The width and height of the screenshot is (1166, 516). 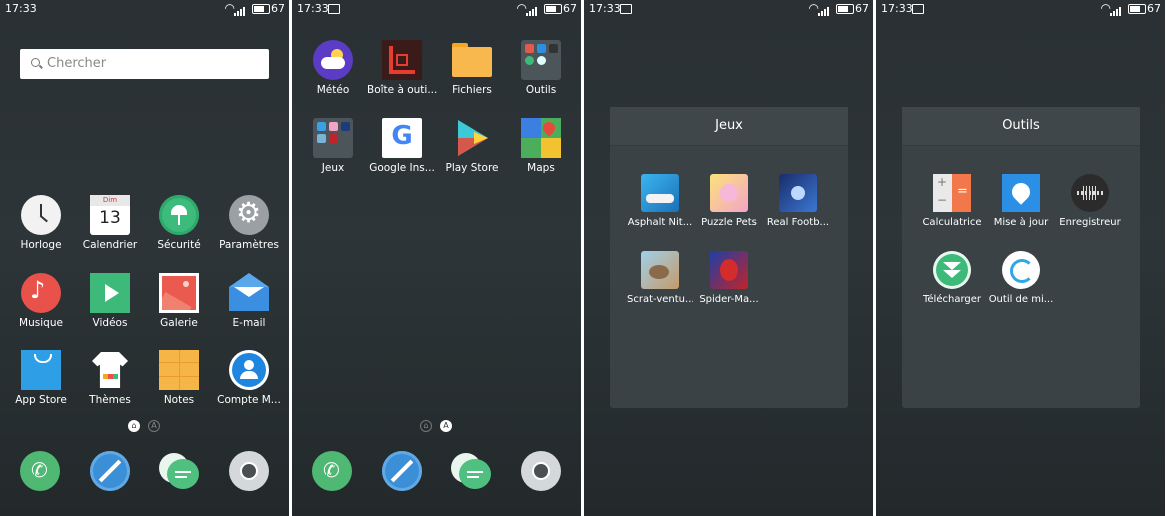 I want to click on update-icon, so click(x=1021, y=193).